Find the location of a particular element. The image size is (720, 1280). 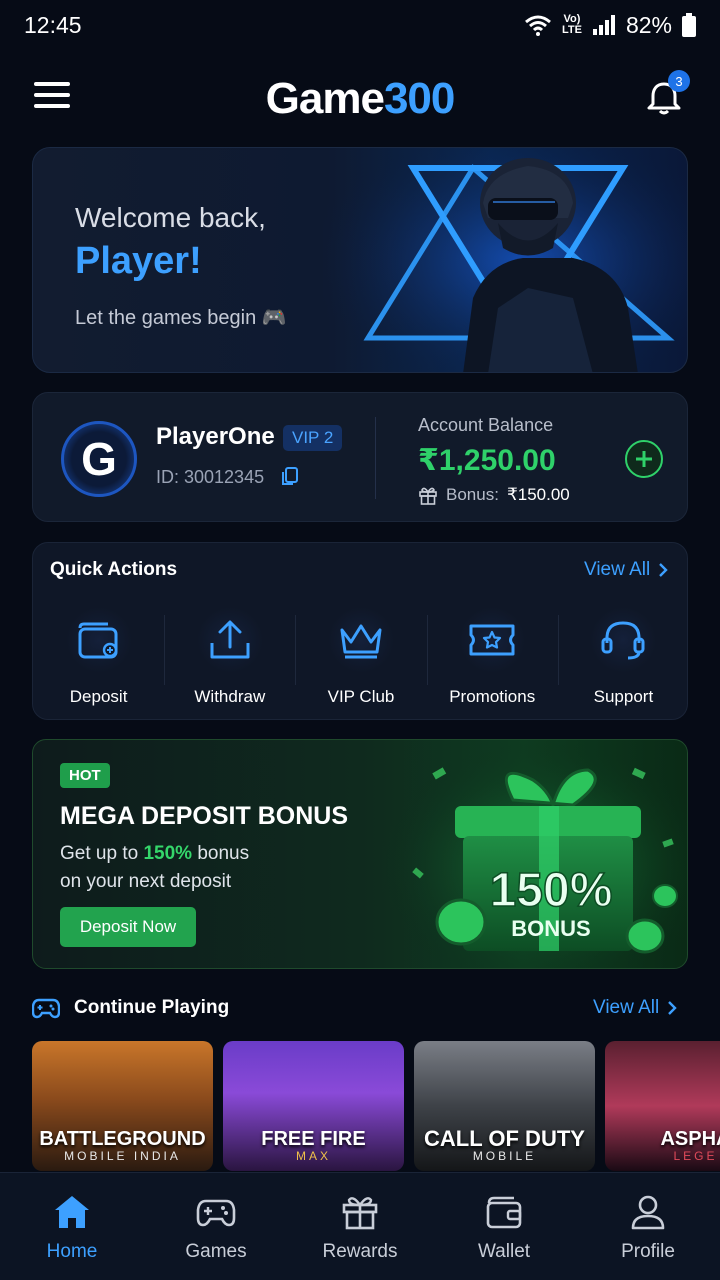

quick-action-deposit: Deposit is located at coordinates (98, 656).